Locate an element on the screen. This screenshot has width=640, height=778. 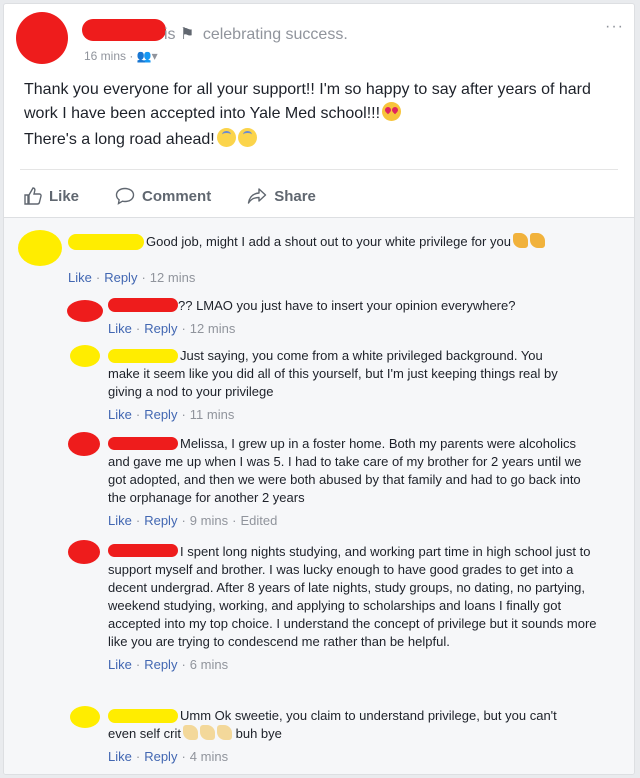
comment-like-link: Like is located at coordinates (80, 277).